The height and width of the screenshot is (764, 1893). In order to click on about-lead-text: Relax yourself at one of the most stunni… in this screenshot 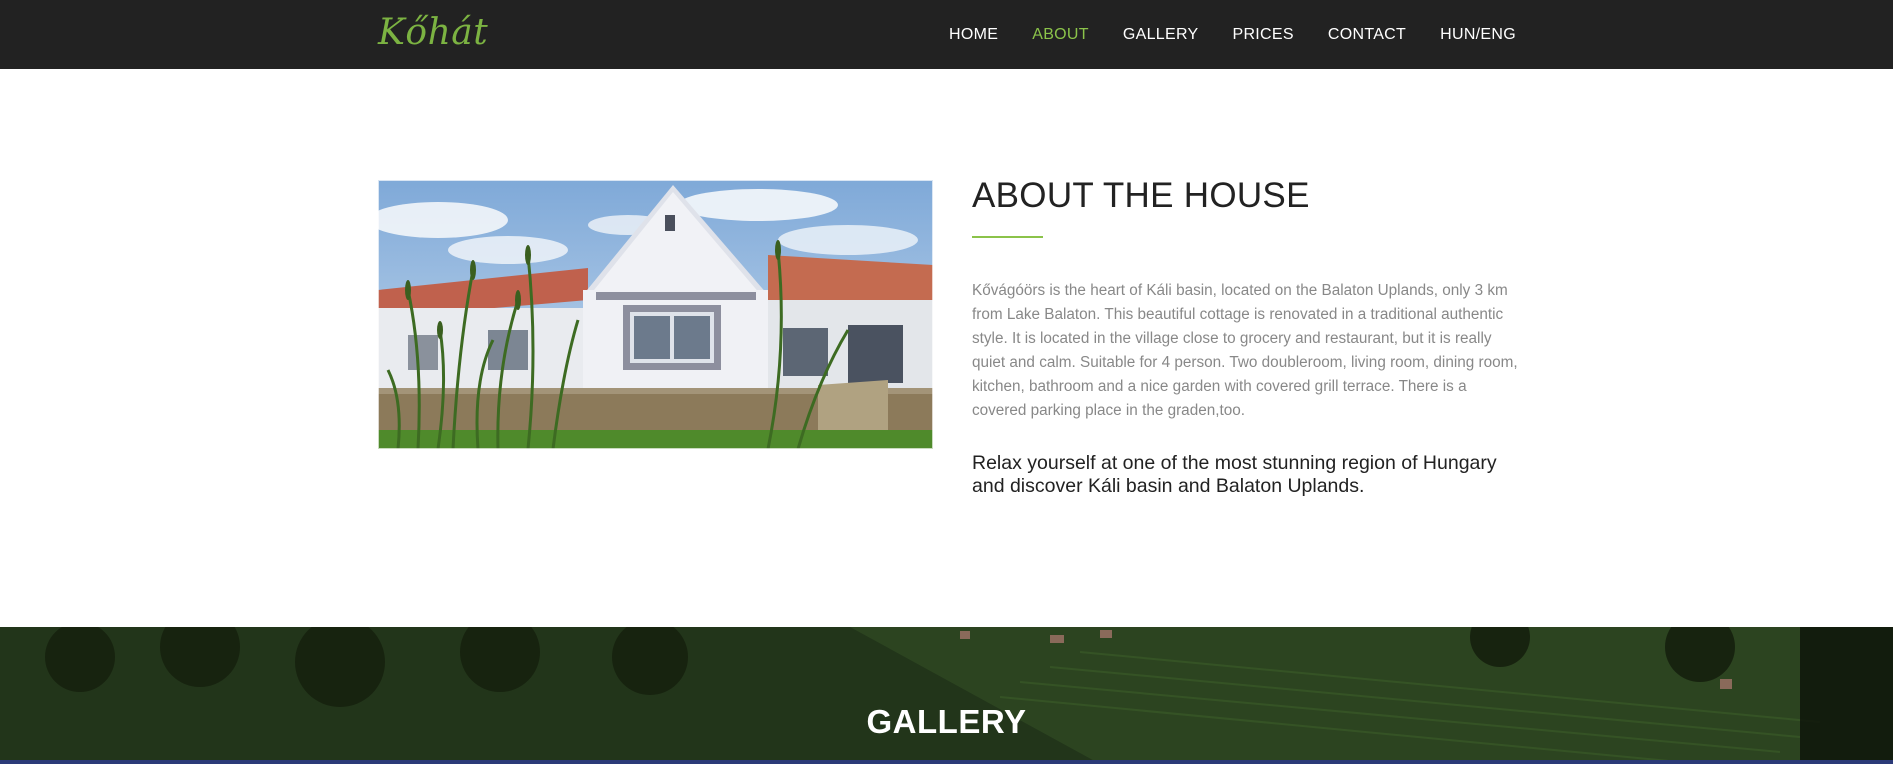, I will do `click(1234, 474)`.